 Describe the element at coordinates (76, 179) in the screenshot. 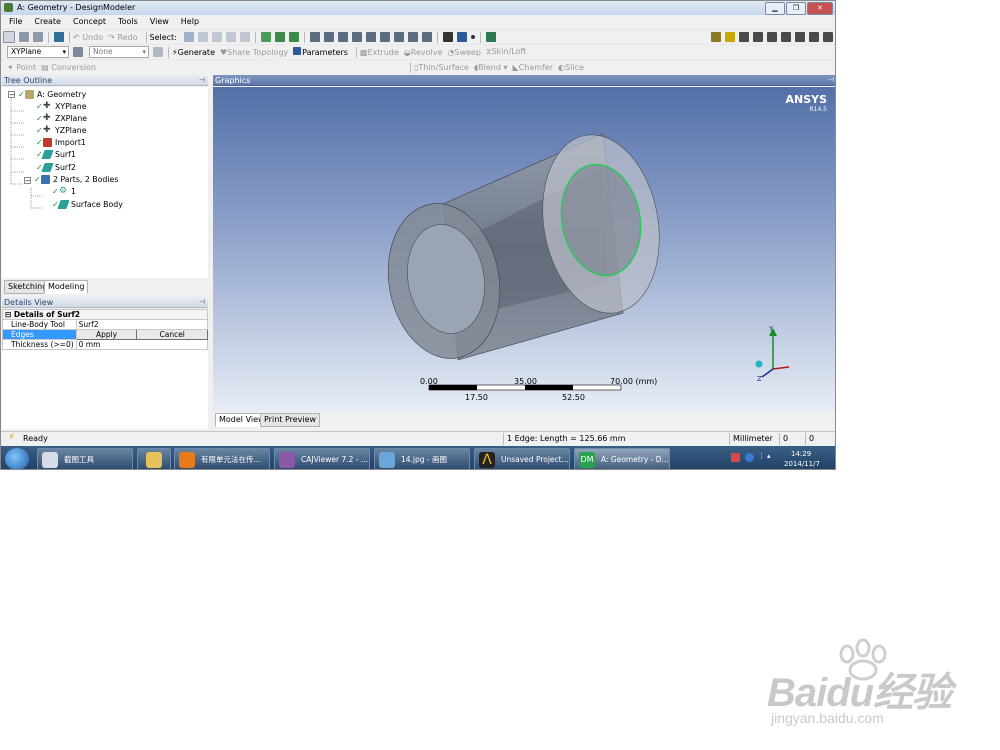

I see `tree-item-parts: ✓ 2 Parts, 2 Bodies` at that location.